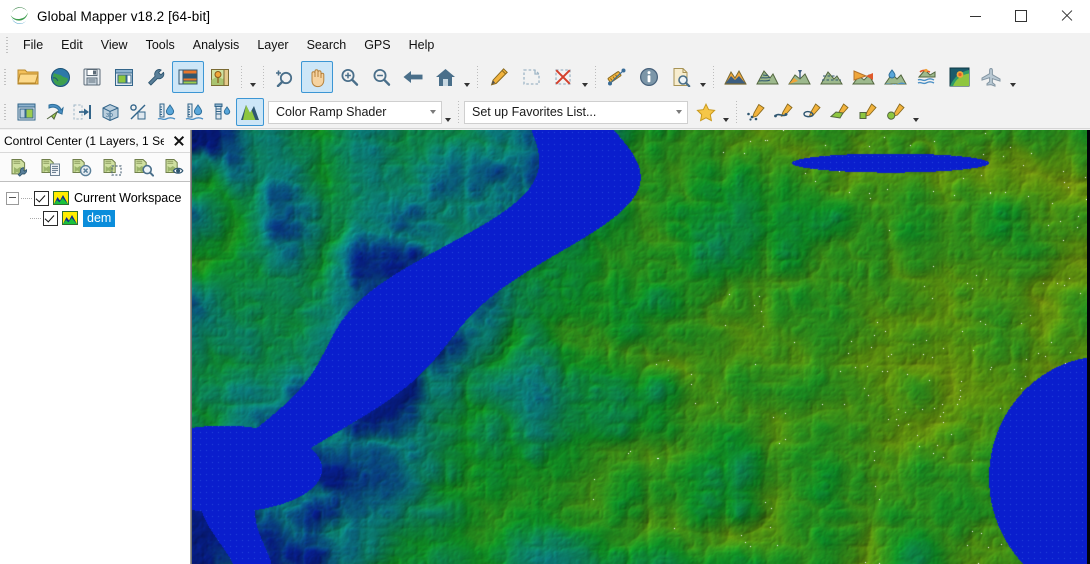  Describe the element at coordinates (784, 112) in the screenshot. I see `line-style-button` at that location.